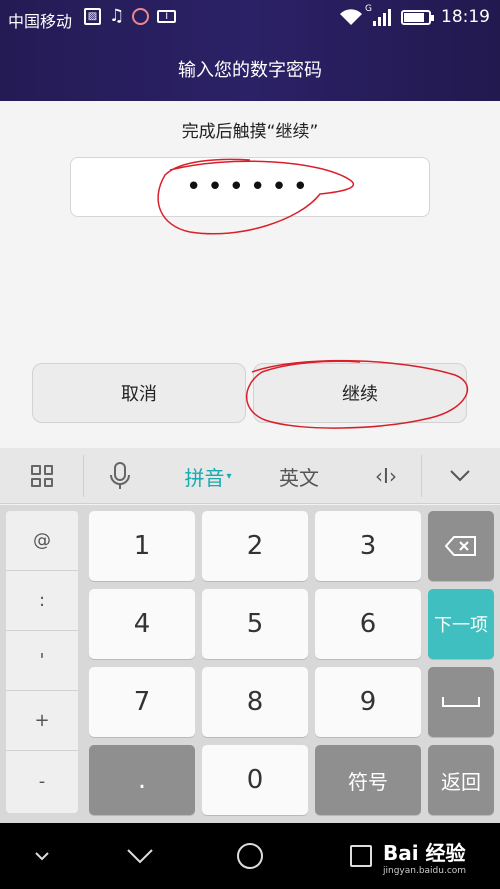 Image resolution: width=500 pixels, height=889 pixels. Describe the element at coordinates (255, 780) in the screenshot. I see `key-0: 0` at that location.